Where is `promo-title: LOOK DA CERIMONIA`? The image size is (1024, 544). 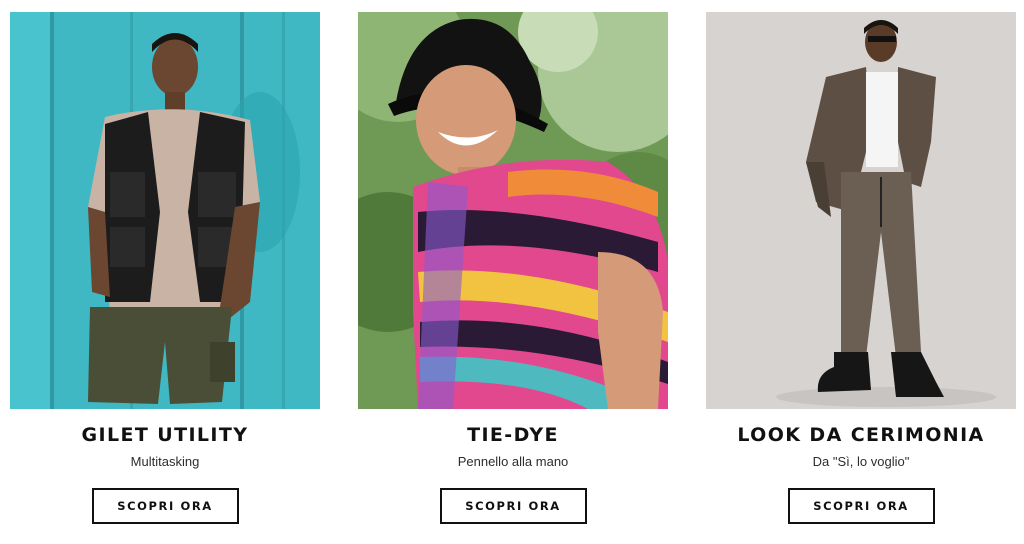
promo-title: LOOK DA CERIMONIA is located at coordinates (860, 435).